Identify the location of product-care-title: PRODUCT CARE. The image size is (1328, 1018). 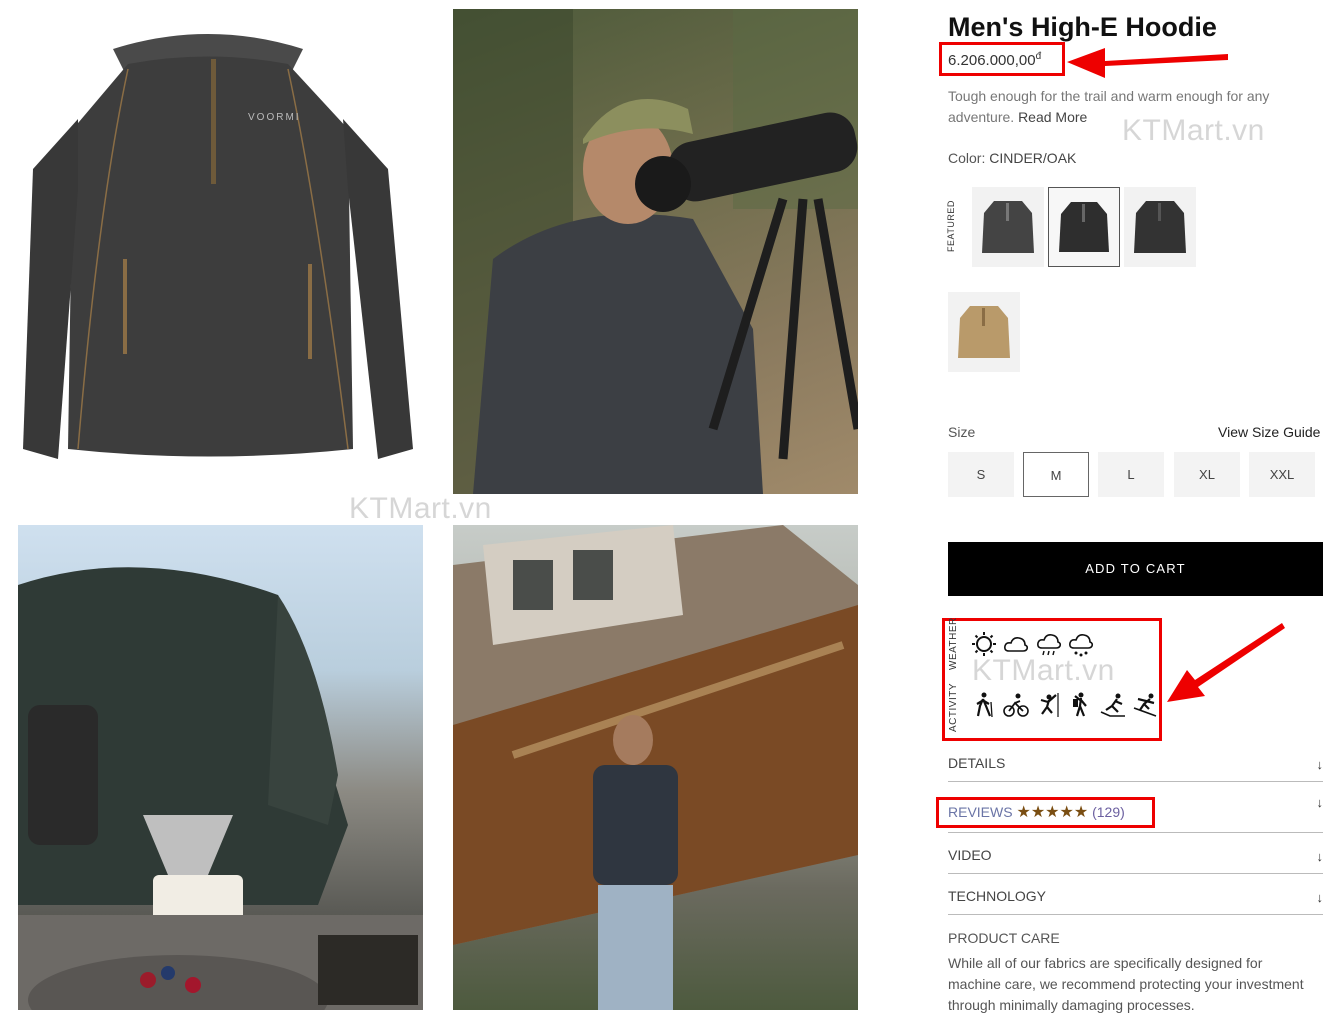
(1004, 938).